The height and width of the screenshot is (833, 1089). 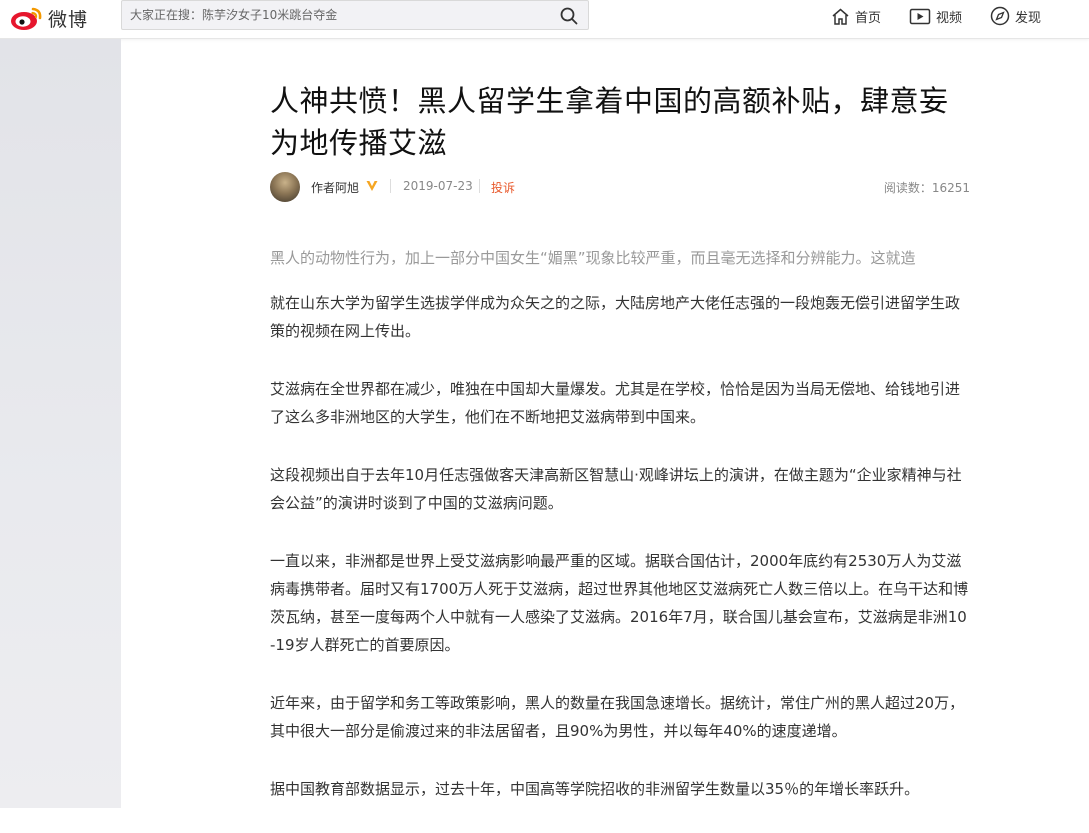 What do you see at coordinates (503, 187) in the screenshot?
I see `report-link: 投诉` at bounding box center [503, 187].